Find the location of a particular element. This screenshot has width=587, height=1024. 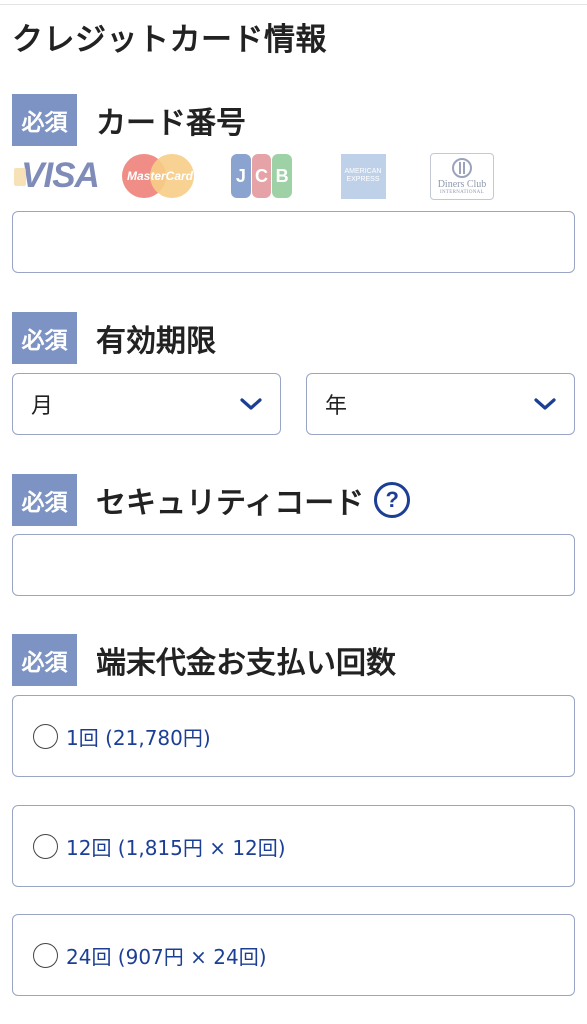

installment-option-12: 12回 (1,815円 × 12回) is located at coordinates (293, 846).